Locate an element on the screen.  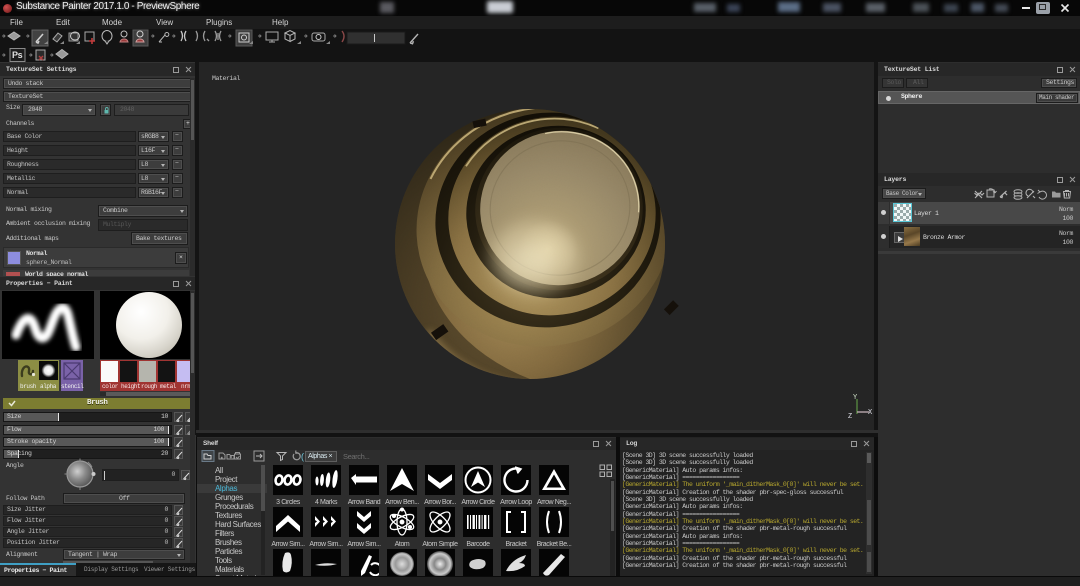
svg-text: X is located at coordinates (870, 413).